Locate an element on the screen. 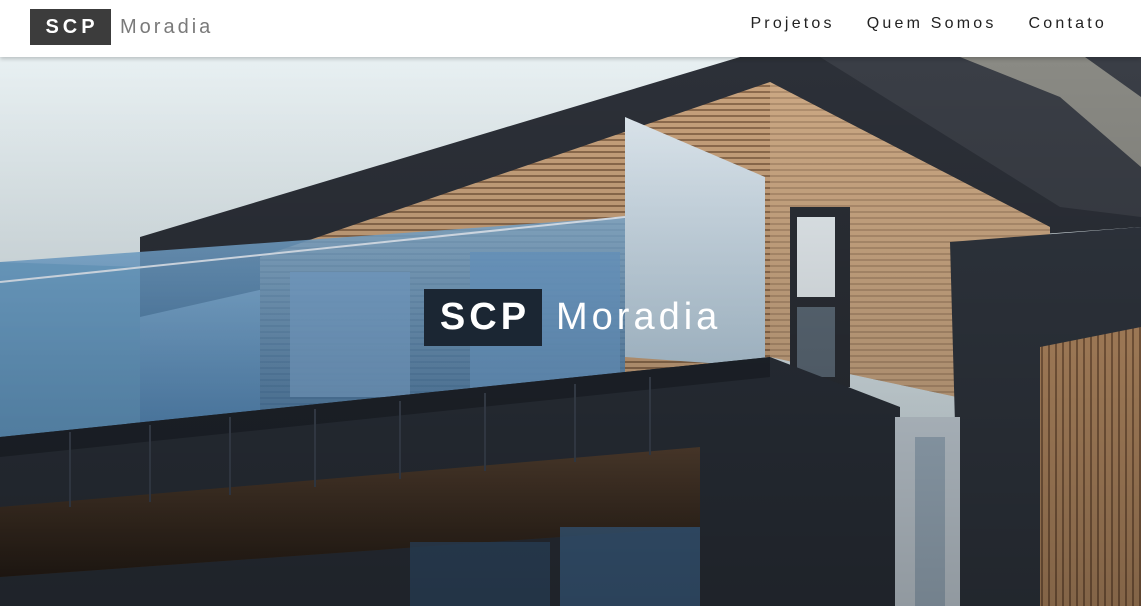  main-nav: Projetos Quem Somos Contato is located at coordinates (928, 24).